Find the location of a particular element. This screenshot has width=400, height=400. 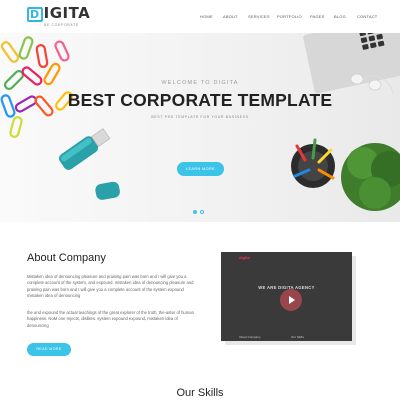

site-logo: D IGITA BE CORPORATE is located at coordinates (59, 15).